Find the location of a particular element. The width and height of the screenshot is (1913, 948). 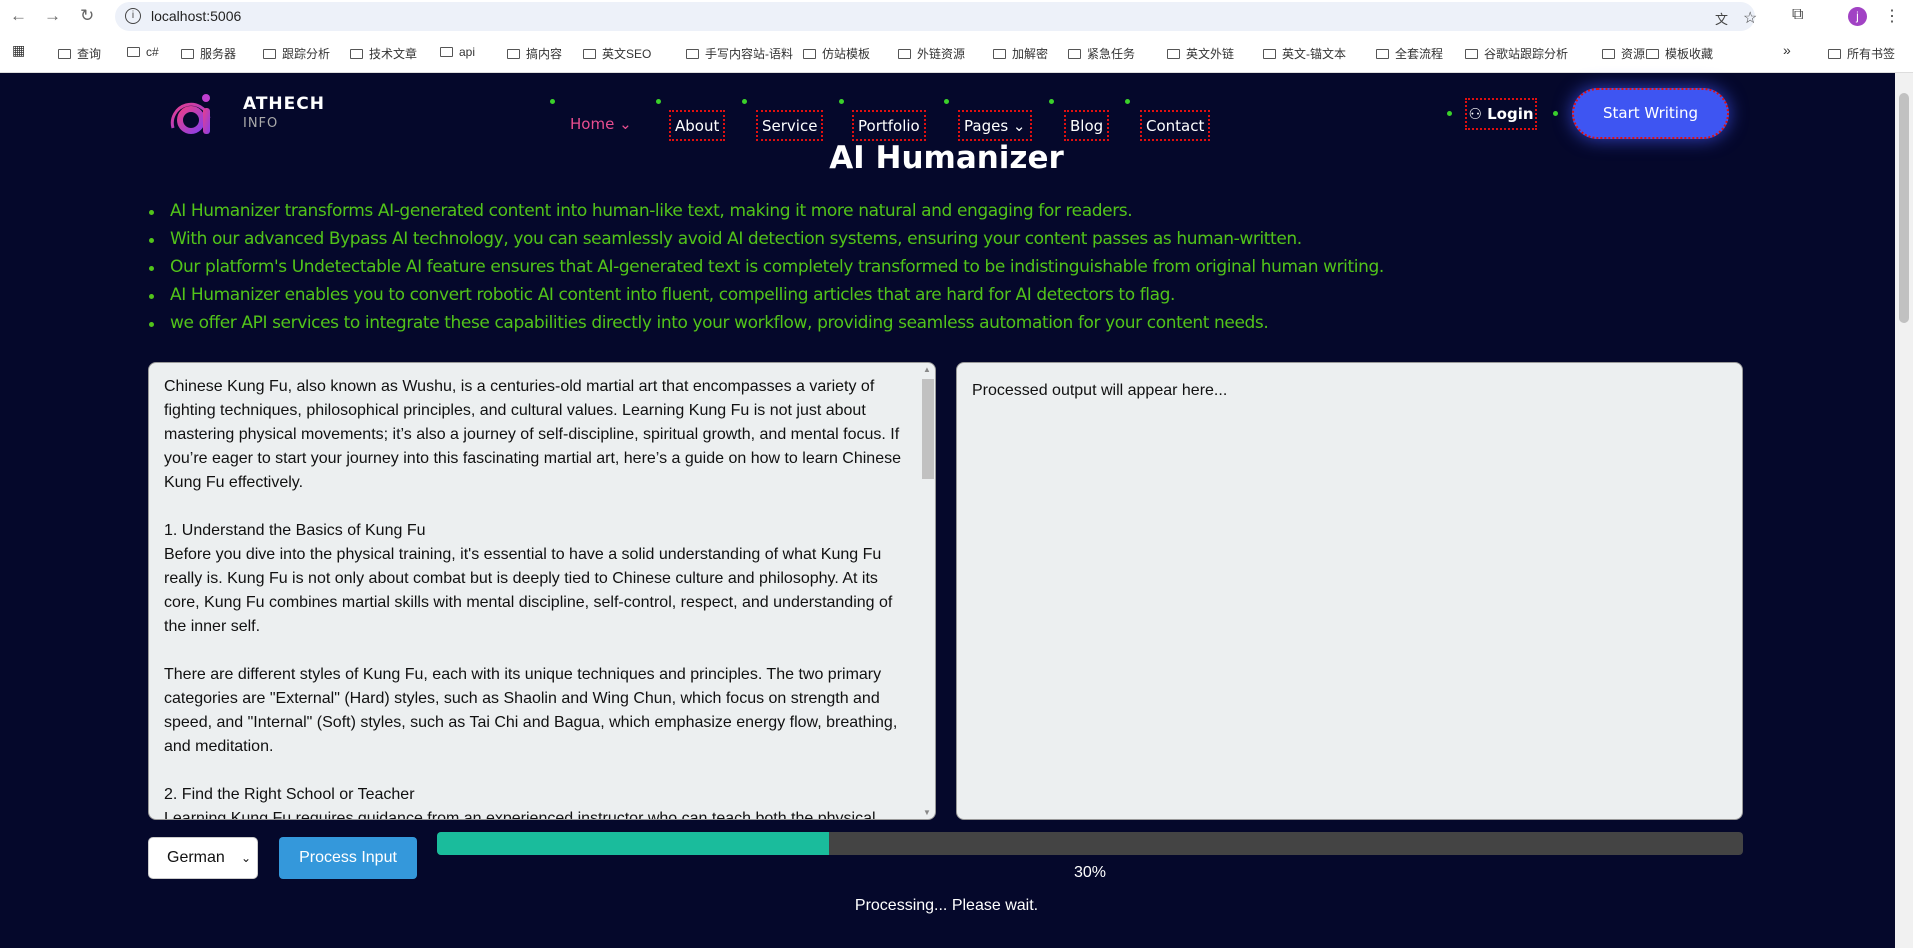

bookmark-item: 资源 is located at coordinates (1623, 53).